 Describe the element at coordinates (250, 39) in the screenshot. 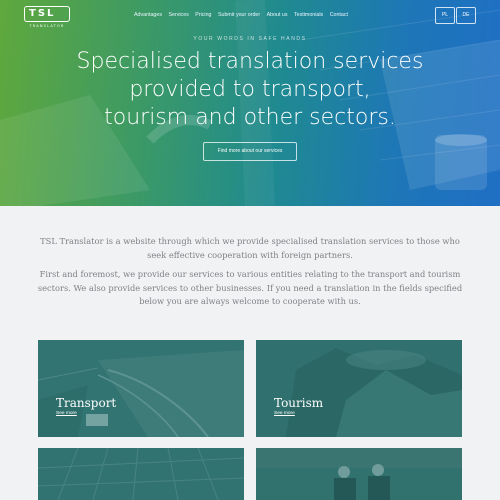

I see `hero-tagline: YOUR WORDS IN SAFE HANDS` at that location.